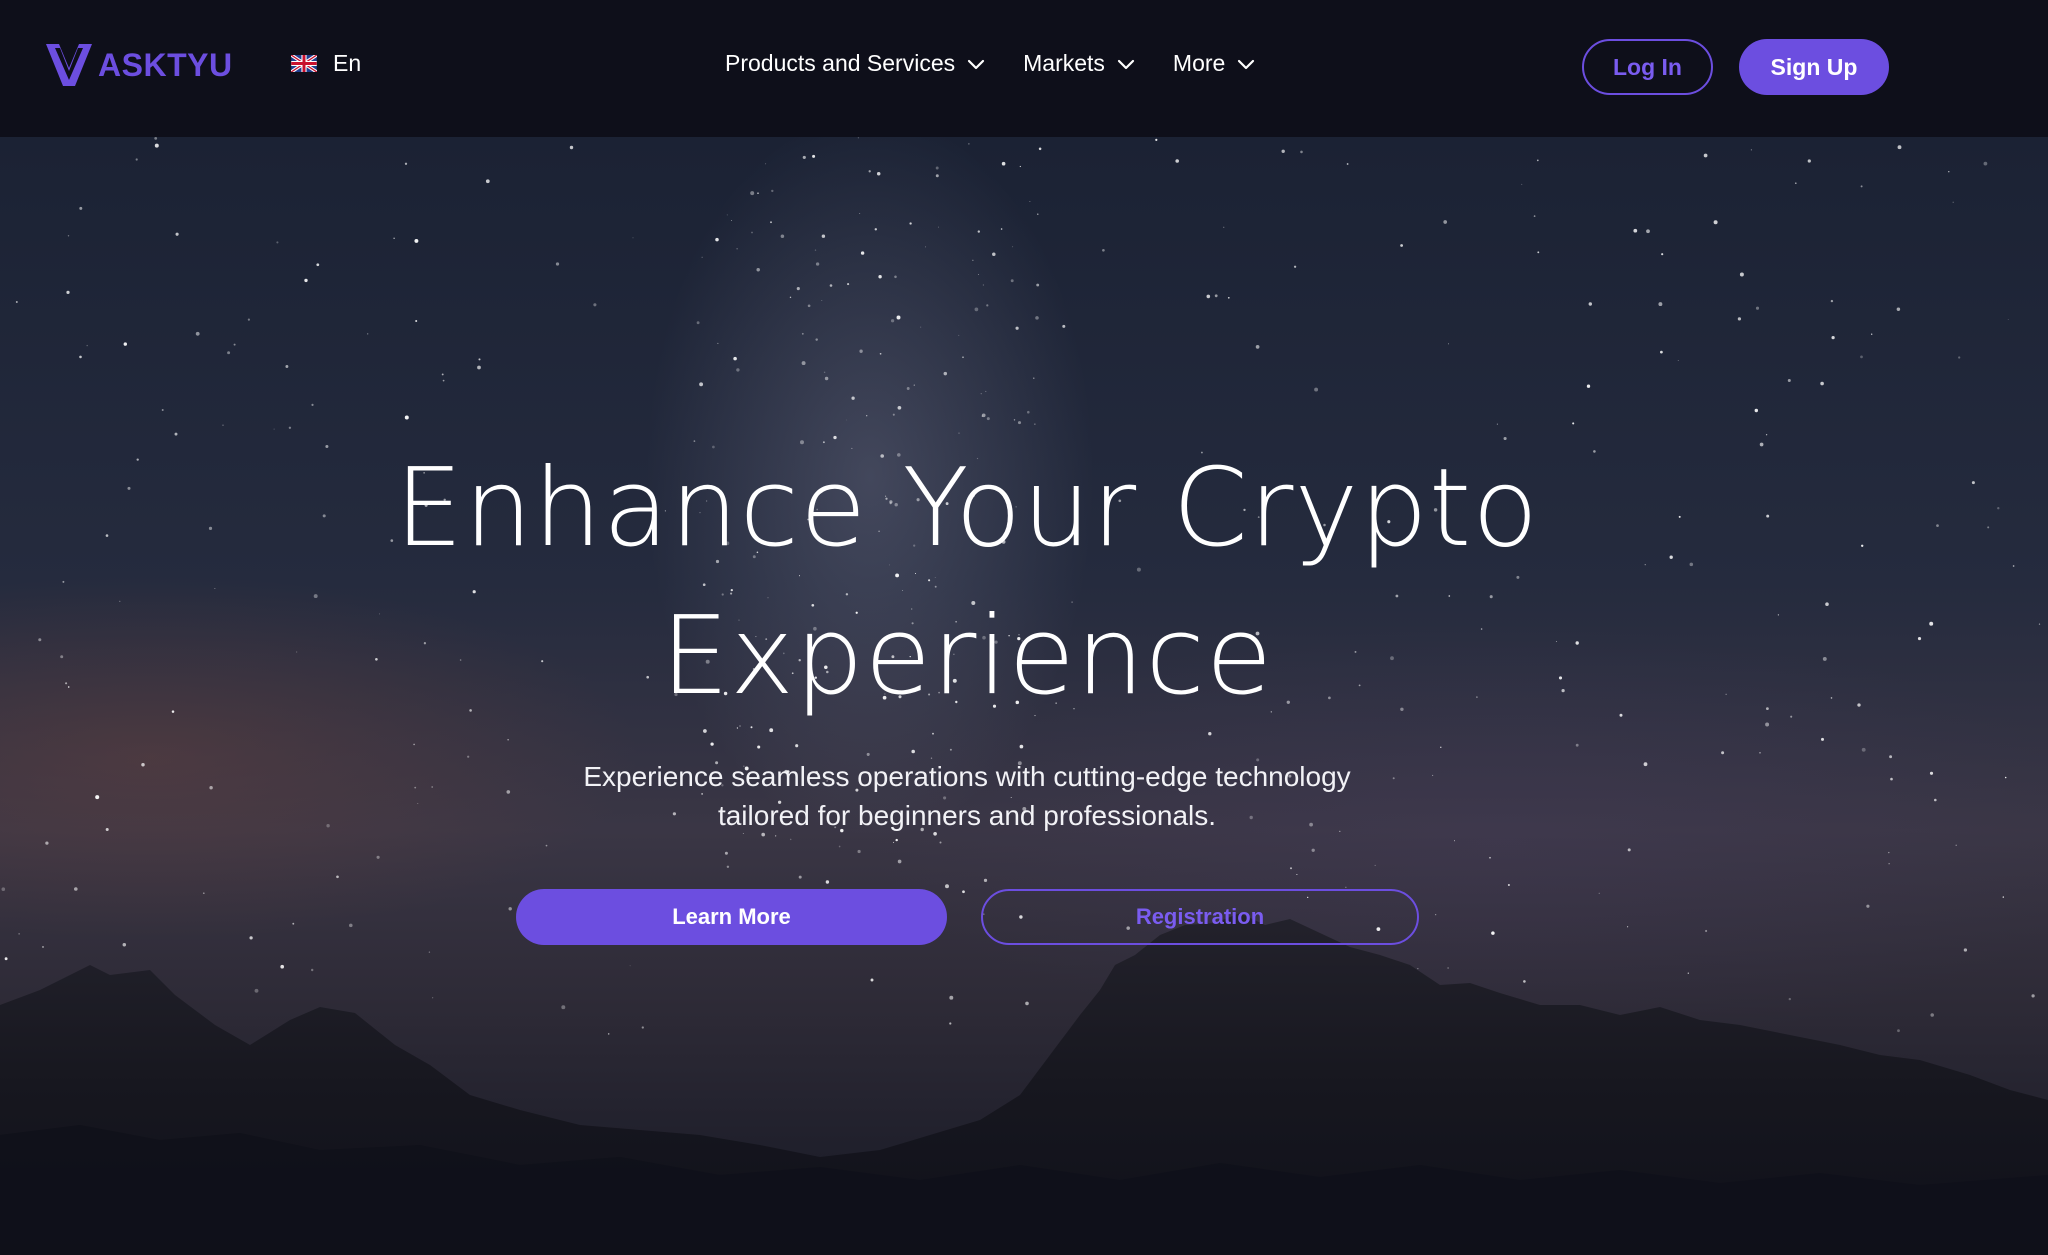 This screenshot has width=2048, height=1255. What do you see at coordinates (840, 63) in the screenshot?
I see `nav-label: Products and Services` at bounding box center [840, 63].